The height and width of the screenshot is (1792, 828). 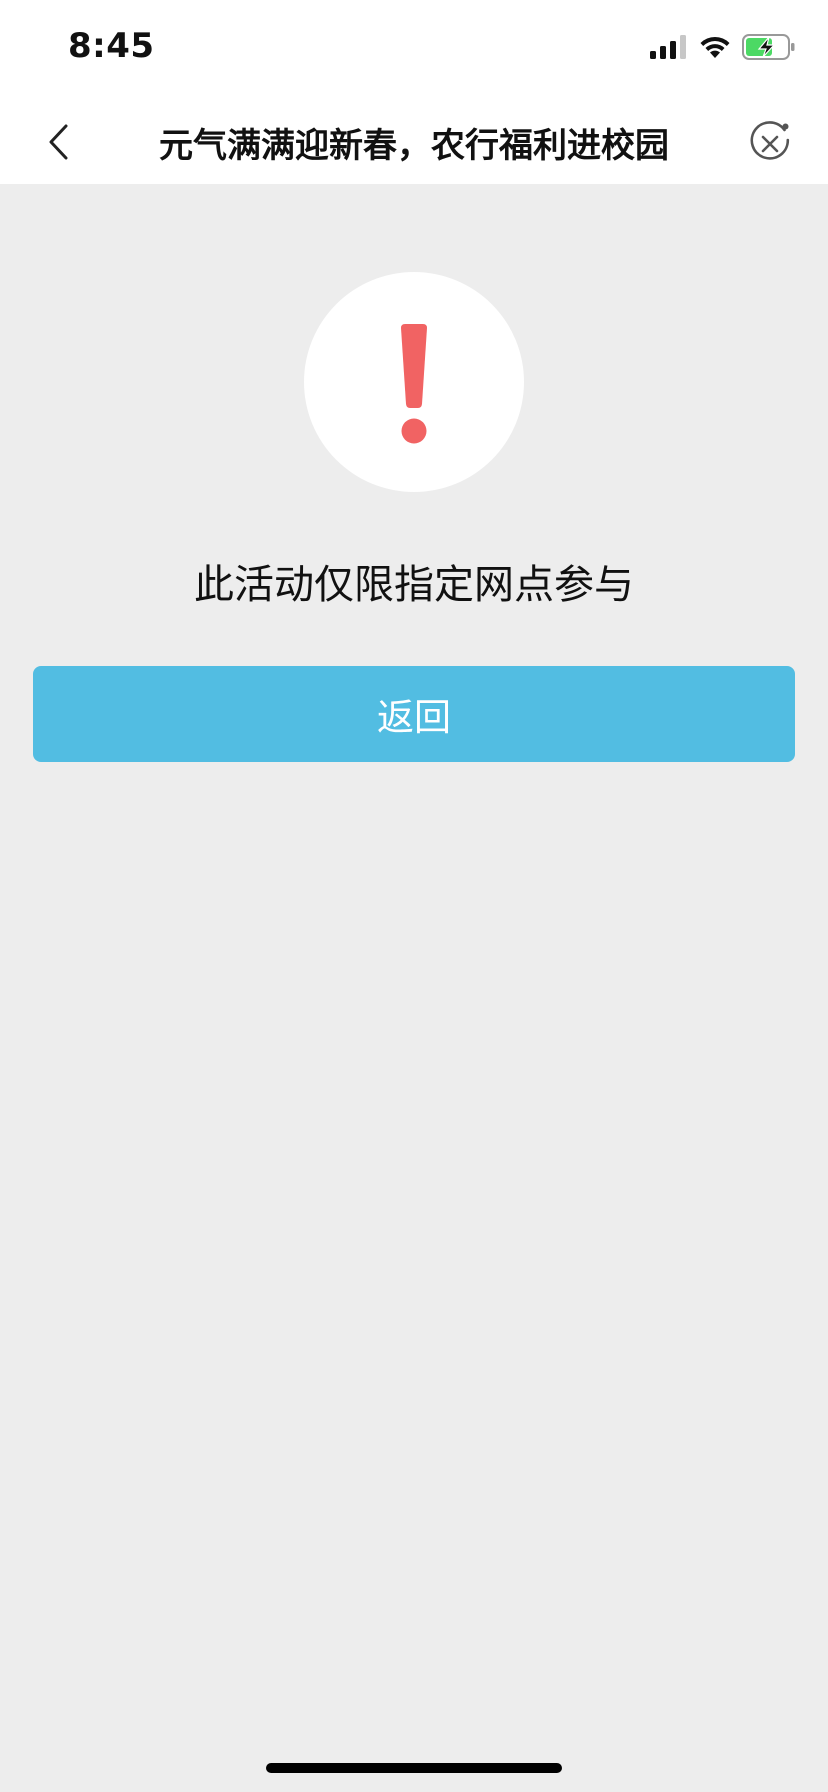 What do you see at coordinates (768, 47) in the screenshot?
I see `battery-charging-icon` at bounding box center [768, 47].